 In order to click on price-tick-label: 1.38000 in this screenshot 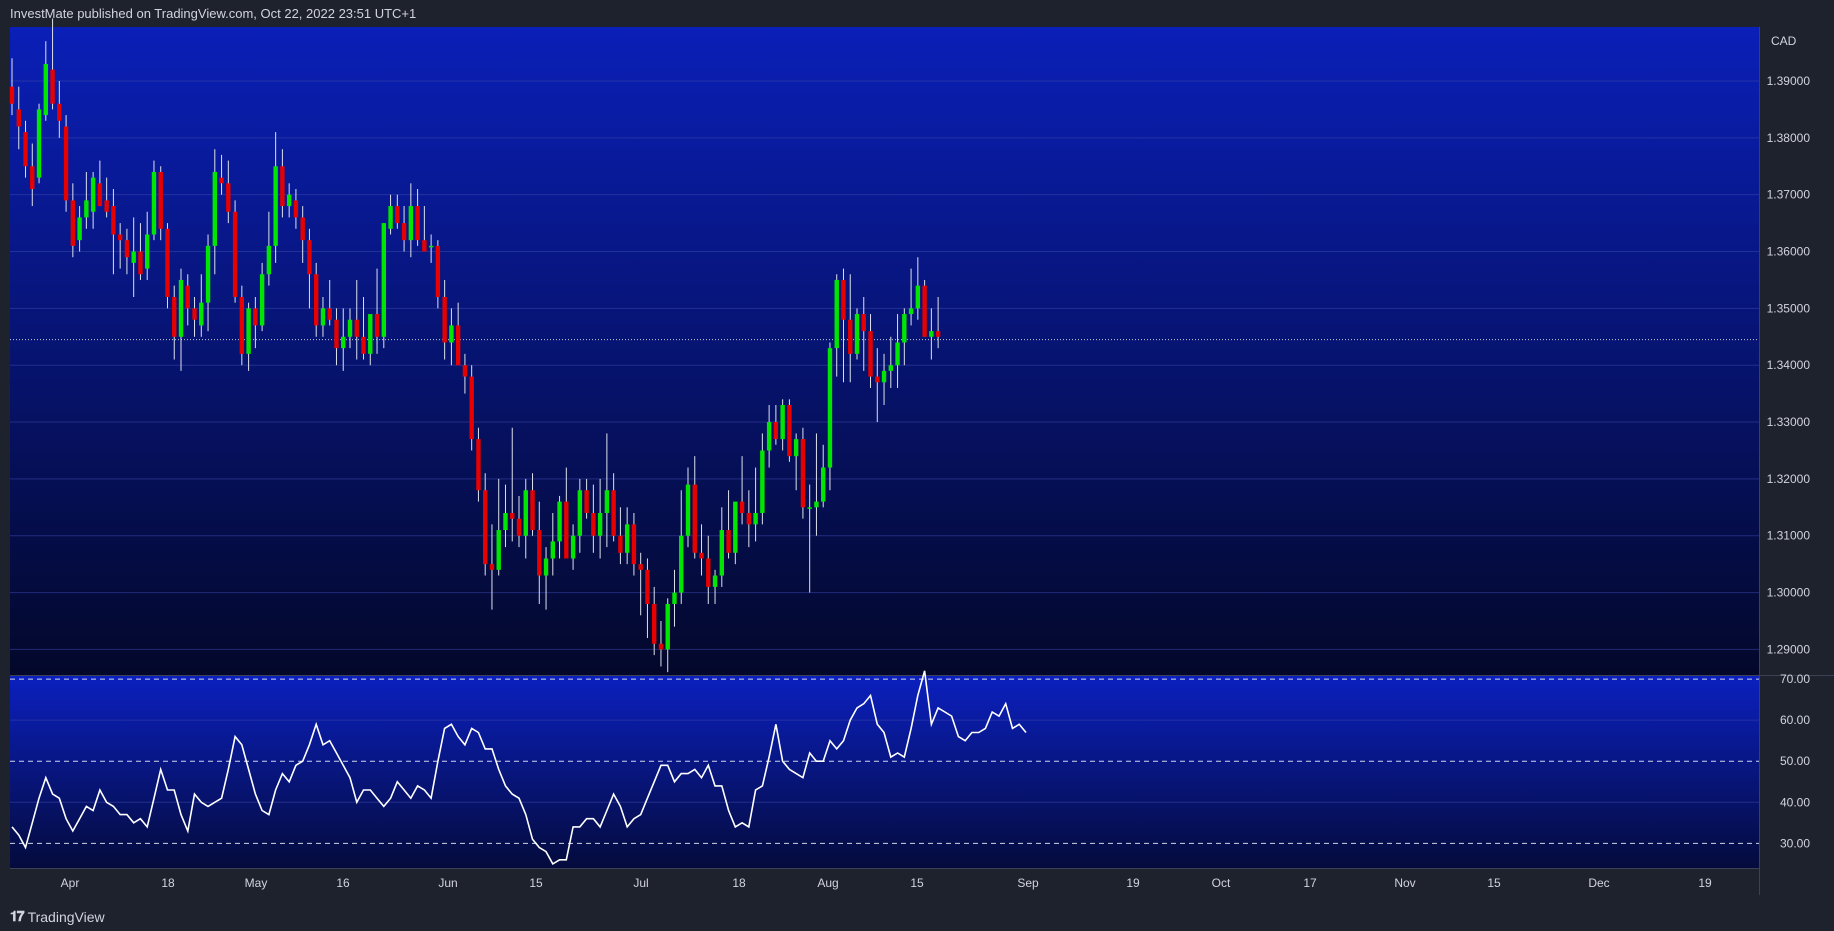, I will do `click(1789, 138)`.